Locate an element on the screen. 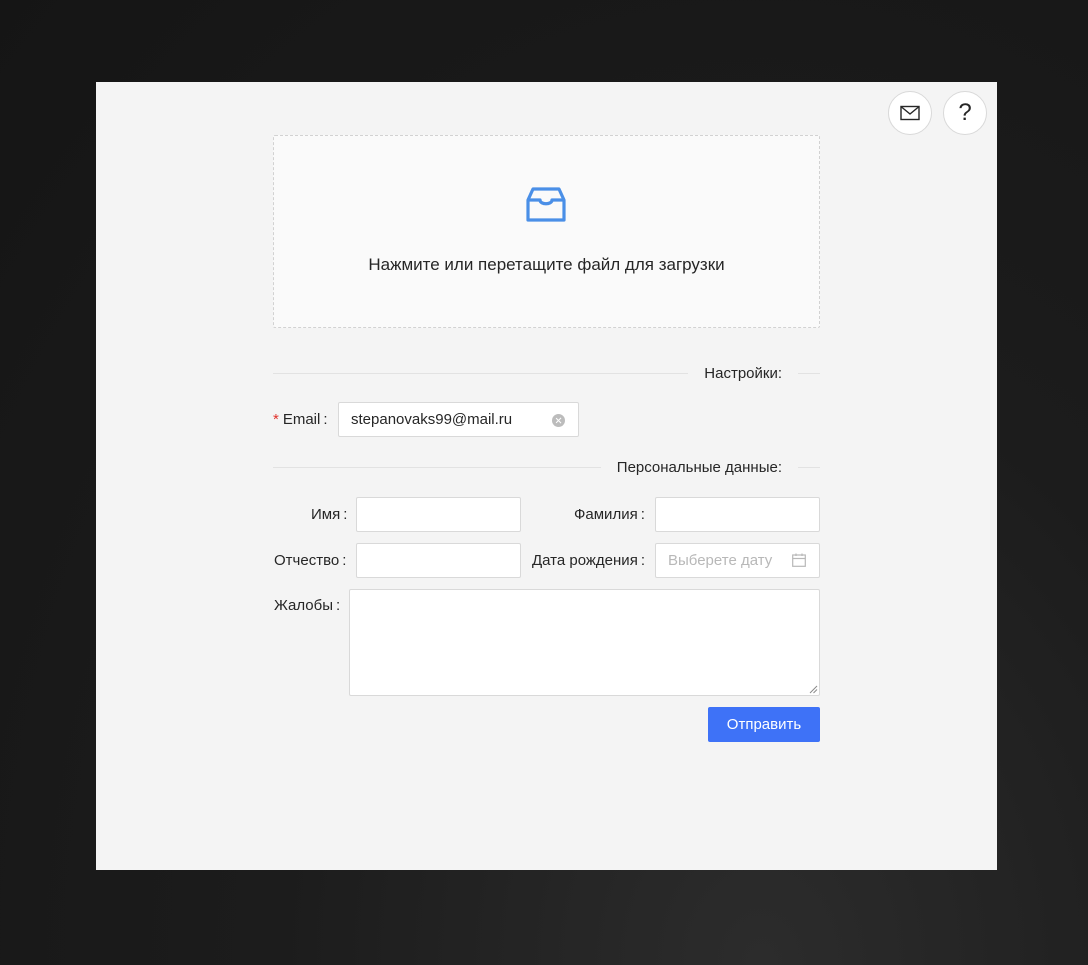 The width and height of the screenshot is (1088, 965). personal-divider: Персональные данные: is located at coordinates (546, 467).